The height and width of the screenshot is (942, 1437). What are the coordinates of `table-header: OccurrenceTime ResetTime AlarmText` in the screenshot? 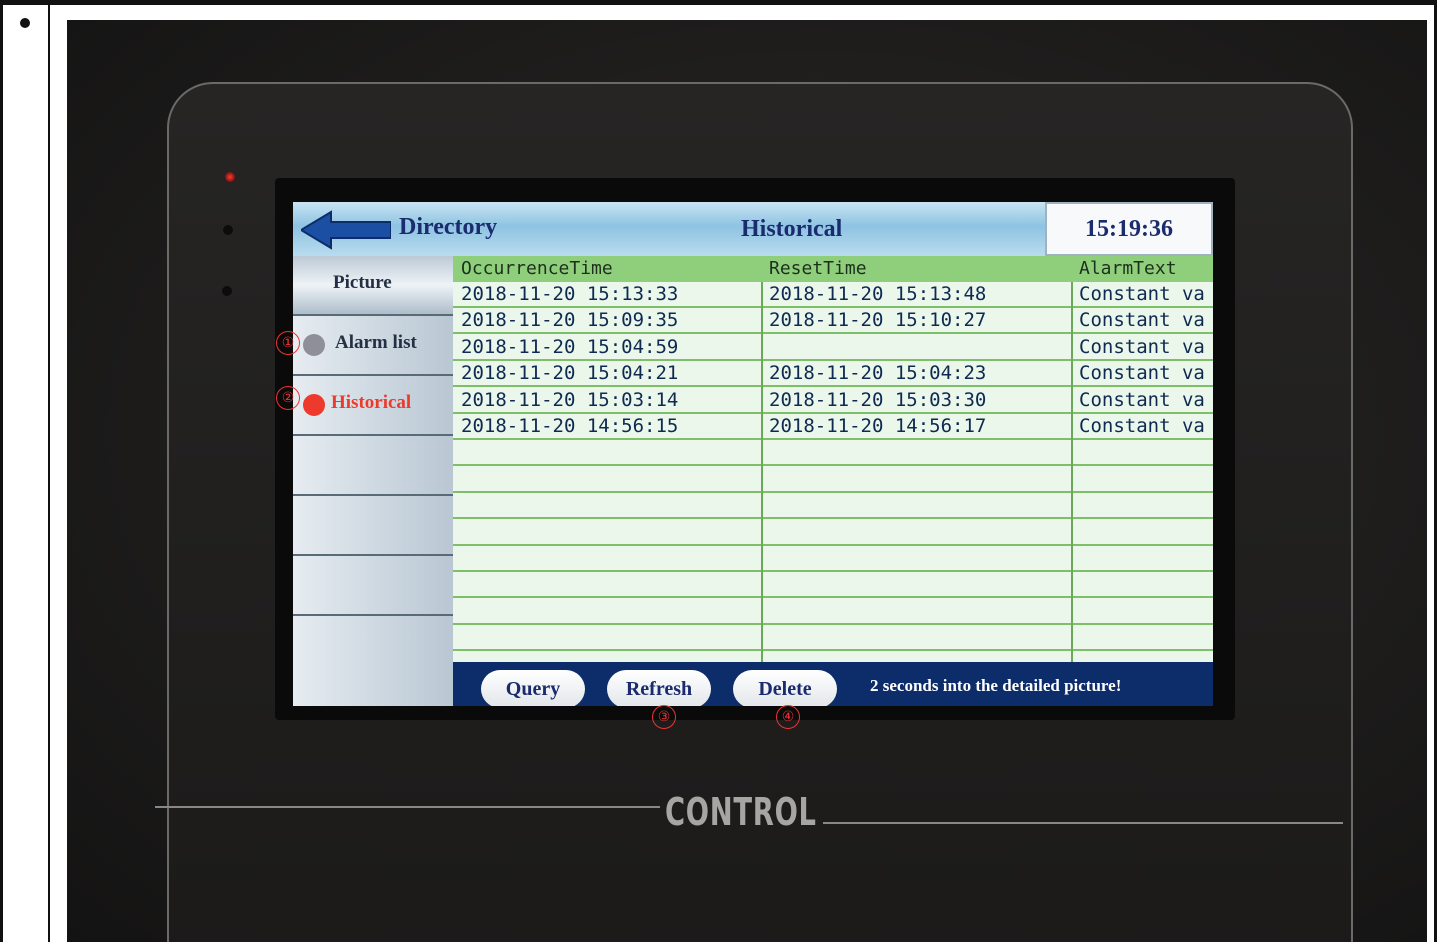 It's located at (833, 269).